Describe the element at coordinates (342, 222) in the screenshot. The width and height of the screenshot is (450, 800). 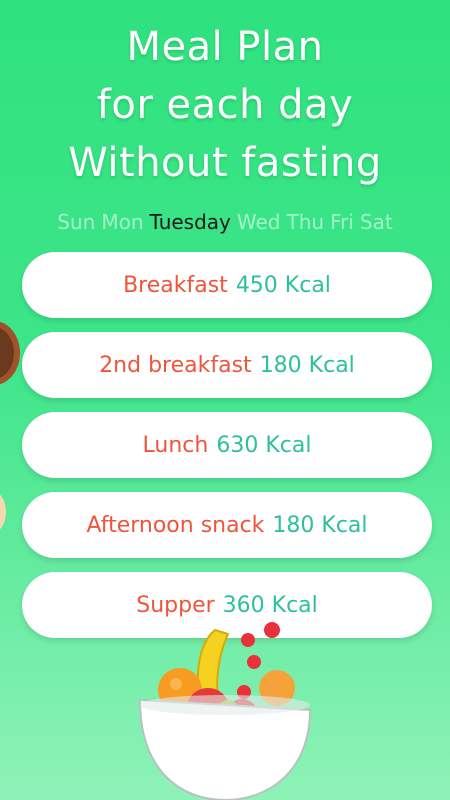
I see `day-tab-fri: Fri` at that location.